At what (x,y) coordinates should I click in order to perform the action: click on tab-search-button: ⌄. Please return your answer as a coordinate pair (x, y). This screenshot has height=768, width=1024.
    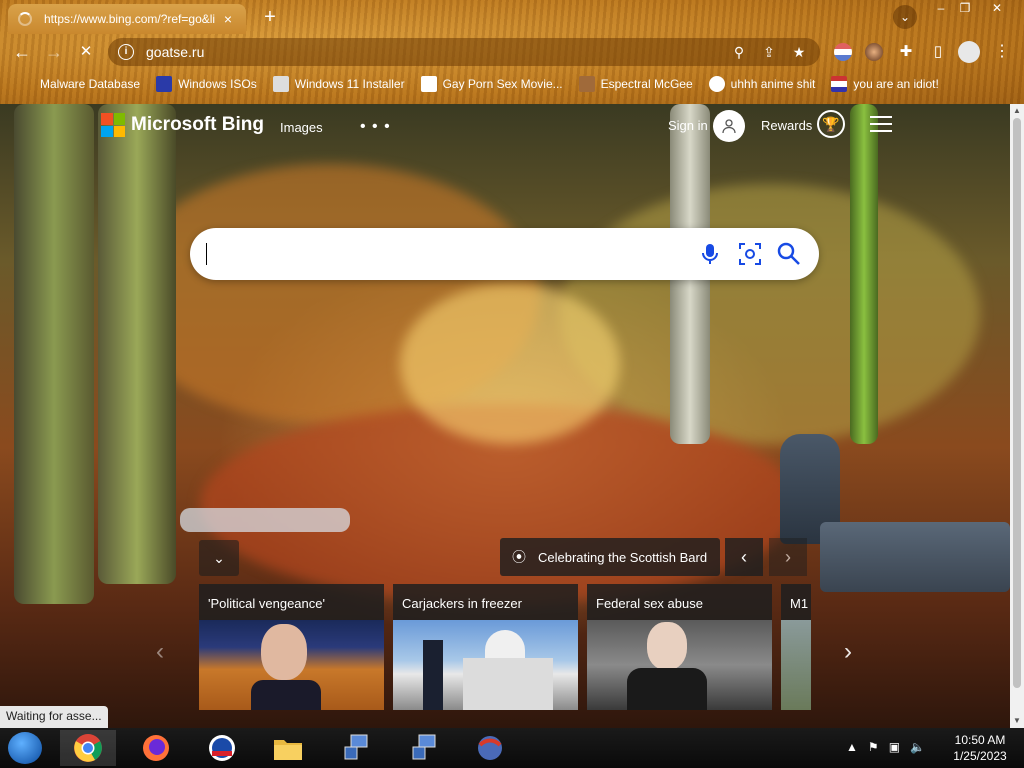
    Looking at the image, I should click on (905, 17).